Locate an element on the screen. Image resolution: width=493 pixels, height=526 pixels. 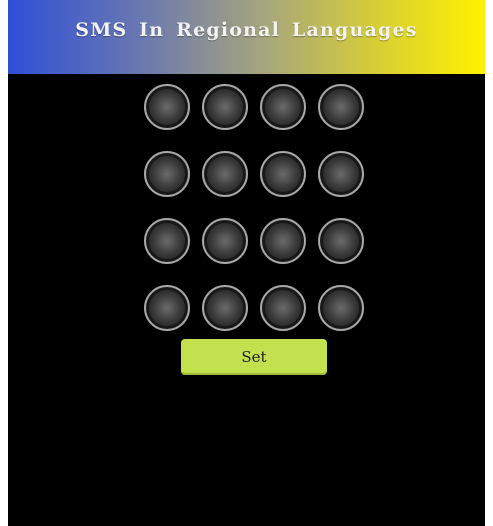
app-header: SMS In Regional Languages is located at coordinates (246, 37).